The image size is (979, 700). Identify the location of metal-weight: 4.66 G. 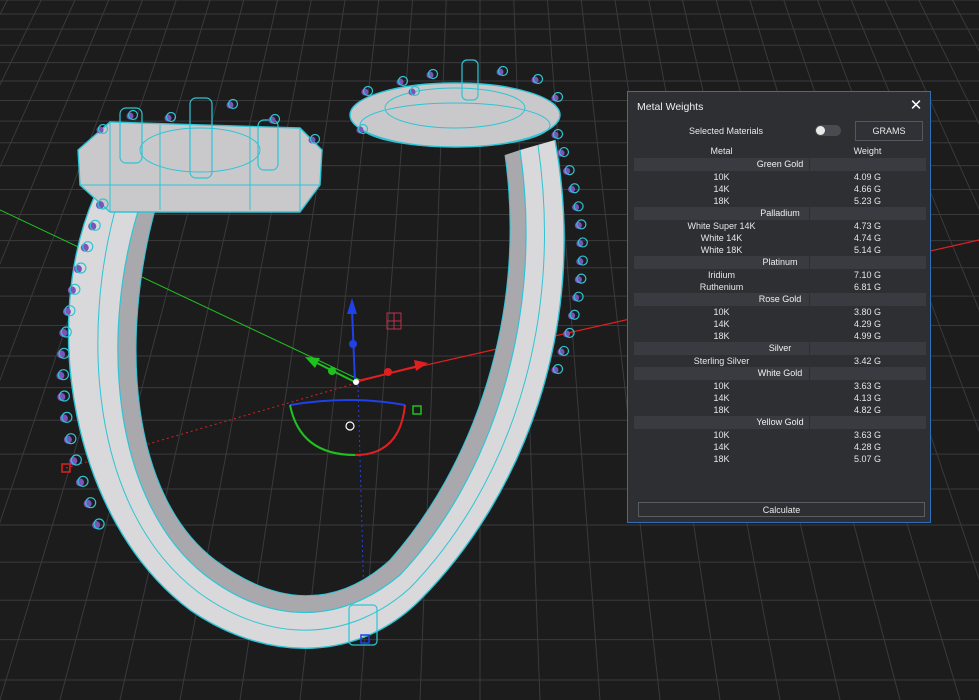
(867, 189).